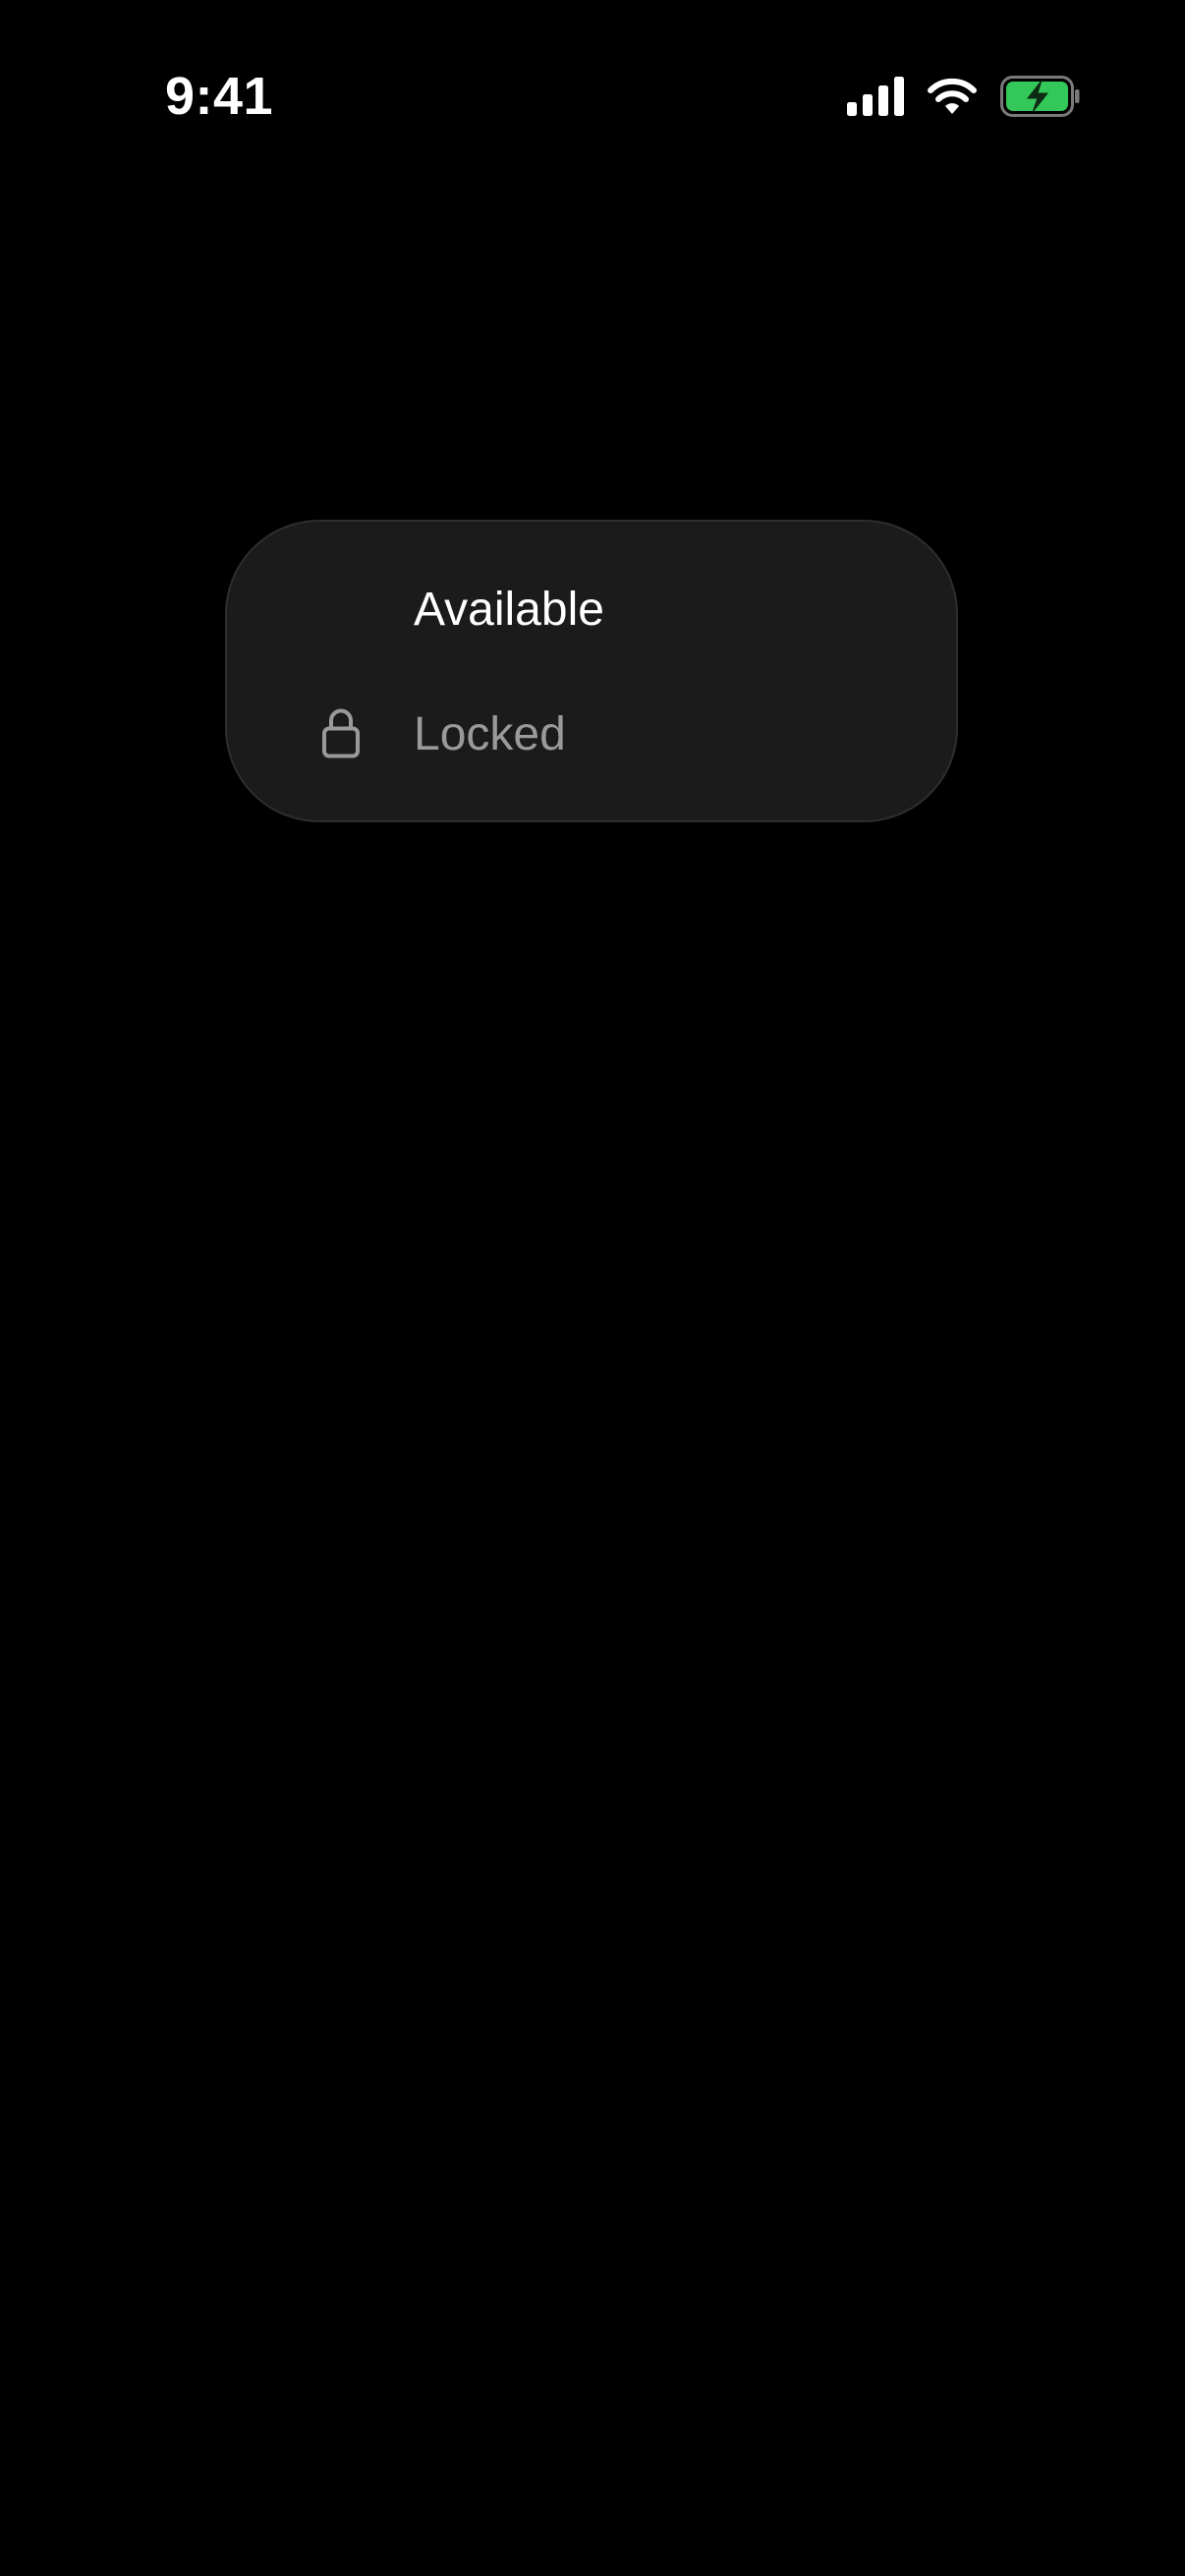 The height and width of the screenshot is (2576, 1185). What do you see at coordinates (876, 96) in the screenshot?
I see `cellular-signal-icon` at bounding box center [876, 96].